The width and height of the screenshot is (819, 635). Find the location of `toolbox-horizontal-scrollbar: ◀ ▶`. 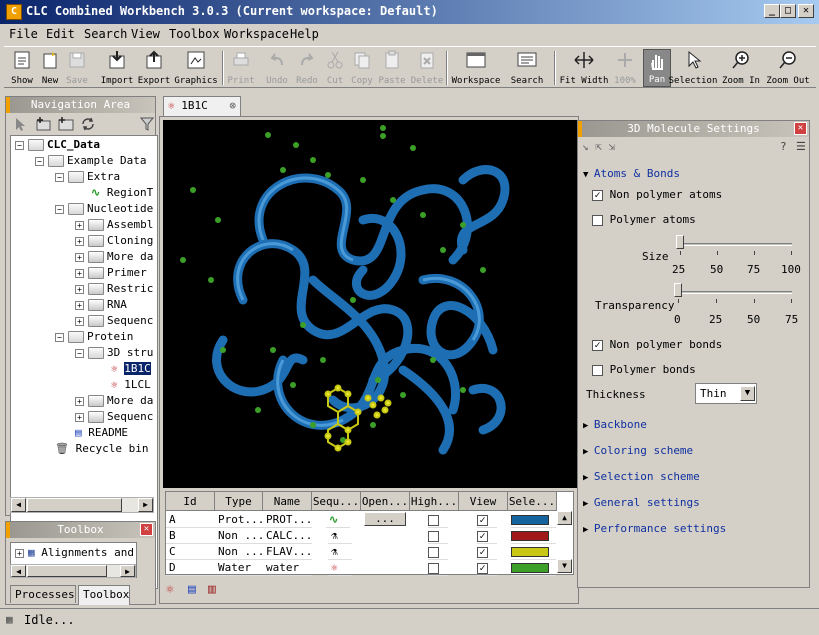

toolbox-horizontal-scrollbar: ◀ ▶ is located at coordinates (73, 571).